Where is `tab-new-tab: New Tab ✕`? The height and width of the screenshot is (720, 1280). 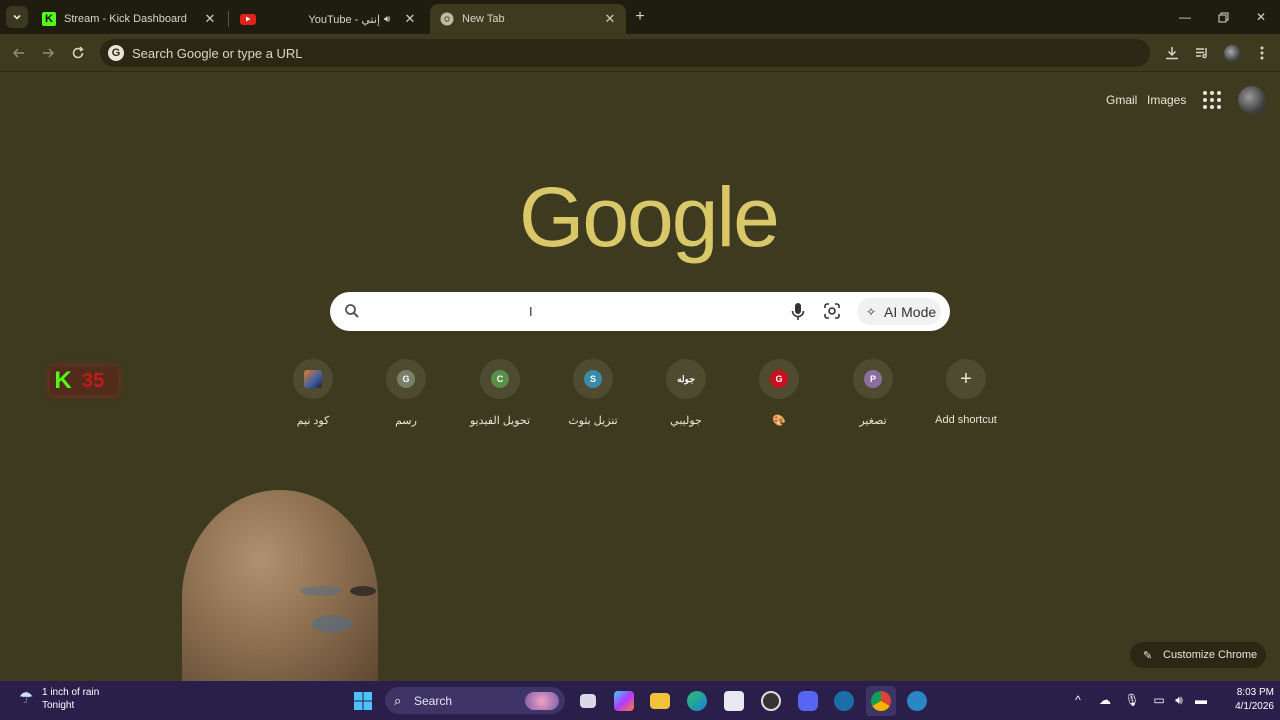 tab-new-tab: New Tab ✕ is located at coordinates (528, 19).